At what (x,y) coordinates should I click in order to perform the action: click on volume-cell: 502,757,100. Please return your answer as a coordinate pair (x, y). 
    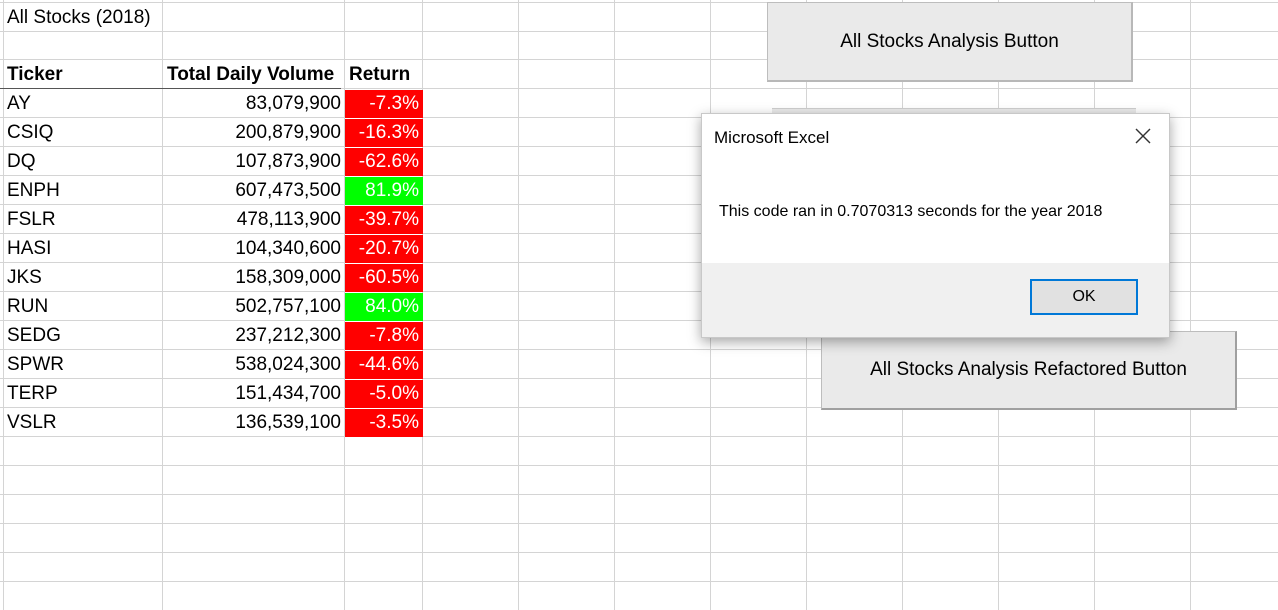
    Looking at the image, I should click on (252, 307).